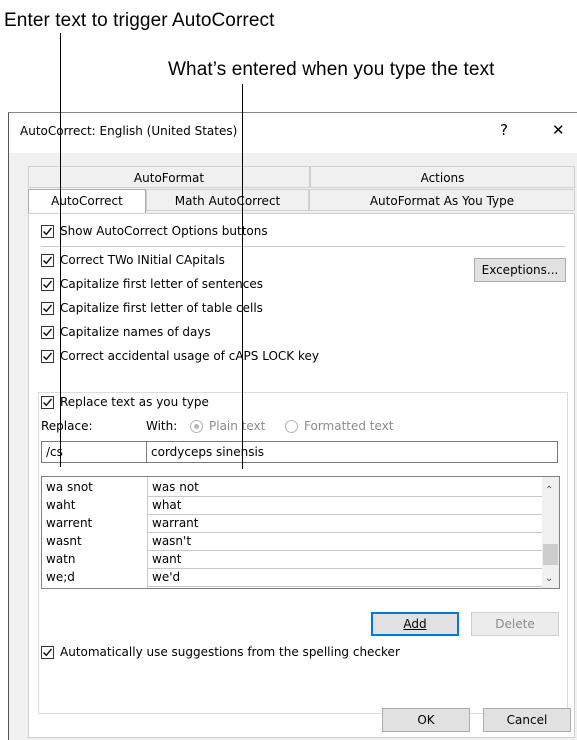 This screenshot has height=740, width=577. Describe the element at coordinates (94, 452) in the screenshot. I see `replace-input: /cs` at that location.